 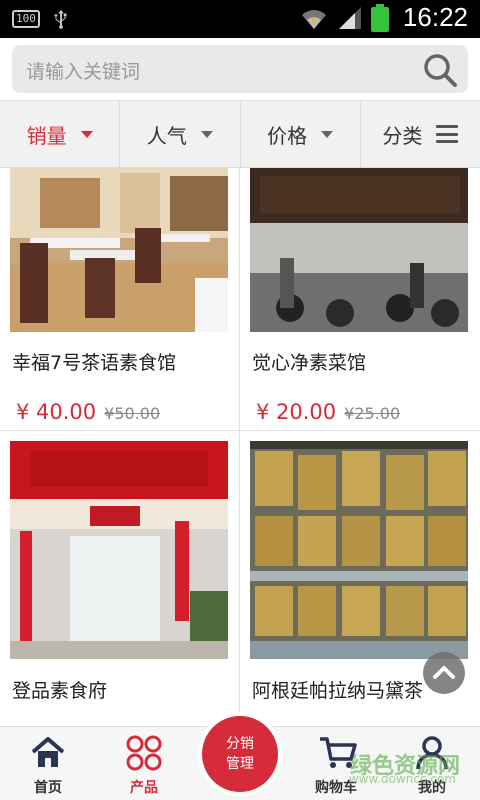 I want to click on product-price: ¥ 40.00, so click(x=56, y=412).